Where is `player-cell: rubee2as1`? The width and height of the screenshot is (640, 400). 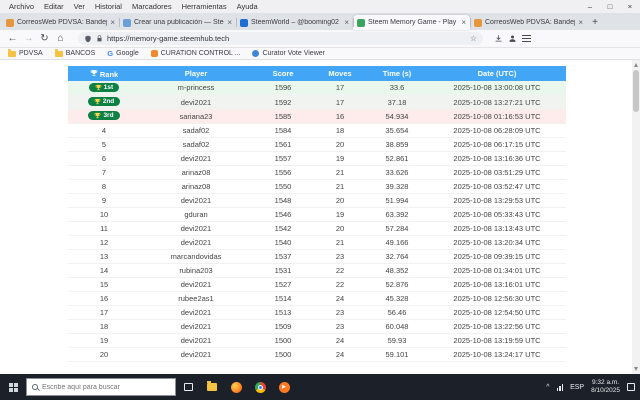
player-cell: rubee2as1 is located at coordinates (196, 298).